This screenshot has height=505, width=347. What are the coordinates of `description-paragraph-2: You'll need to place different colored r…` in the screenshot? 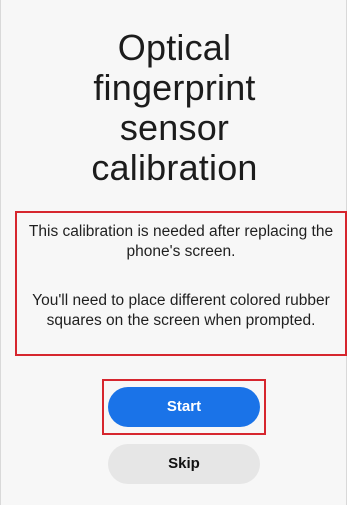 It's located at (181, 310).